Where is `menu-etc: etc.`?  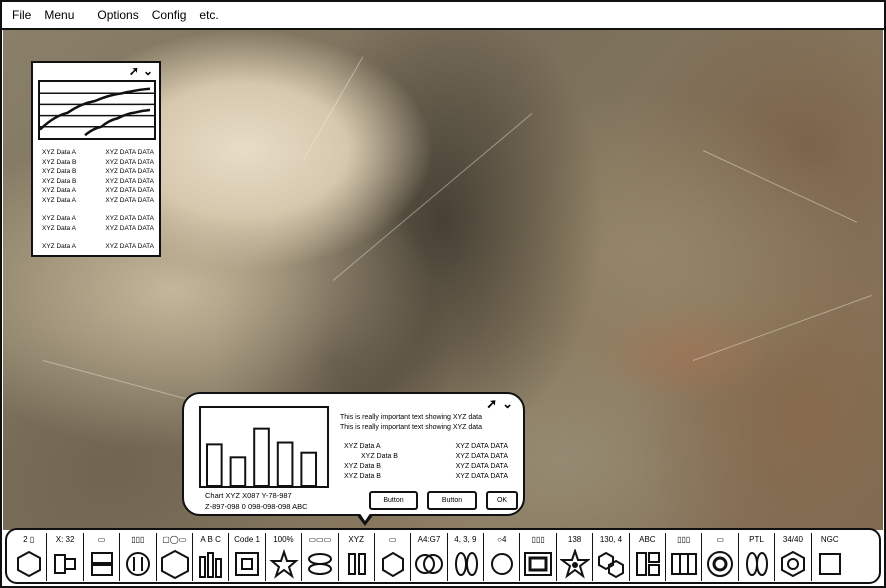 menu-etc: etc. is located at coordinates (208, 15).